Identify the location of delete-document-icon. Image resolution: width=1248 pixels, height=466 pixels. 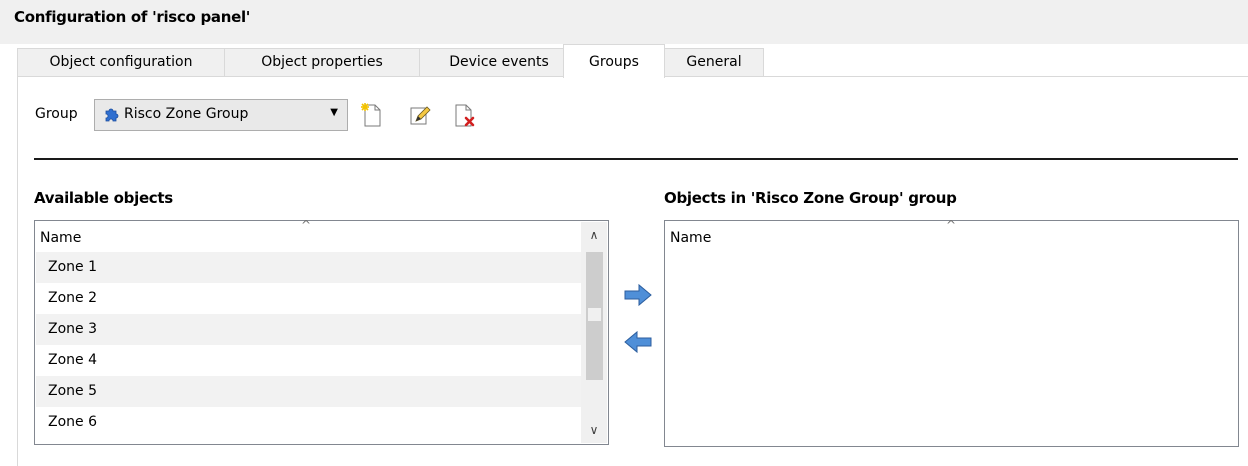
(464, 115).